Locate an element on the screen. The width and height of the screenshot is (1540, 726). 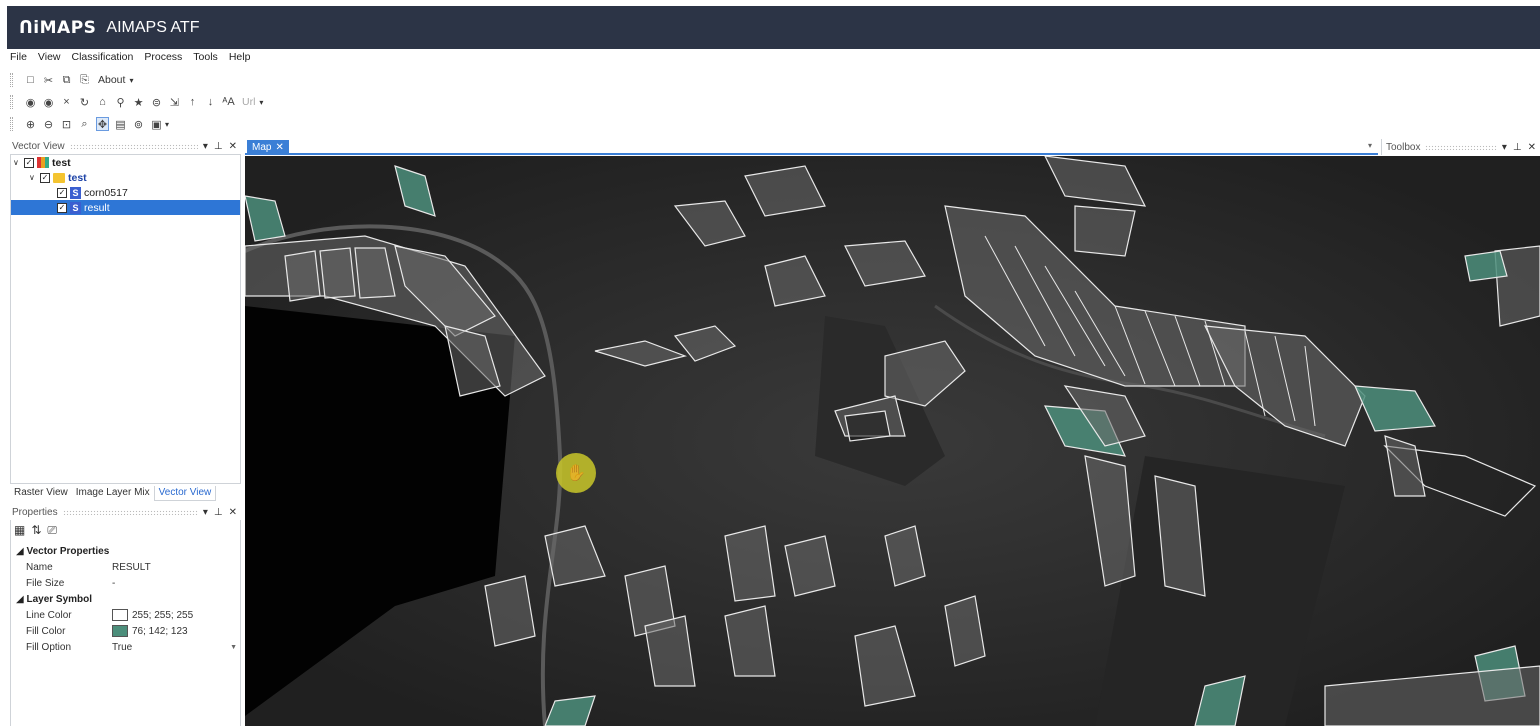
hand-icon: ✋ is located at coordinates (576, 473).